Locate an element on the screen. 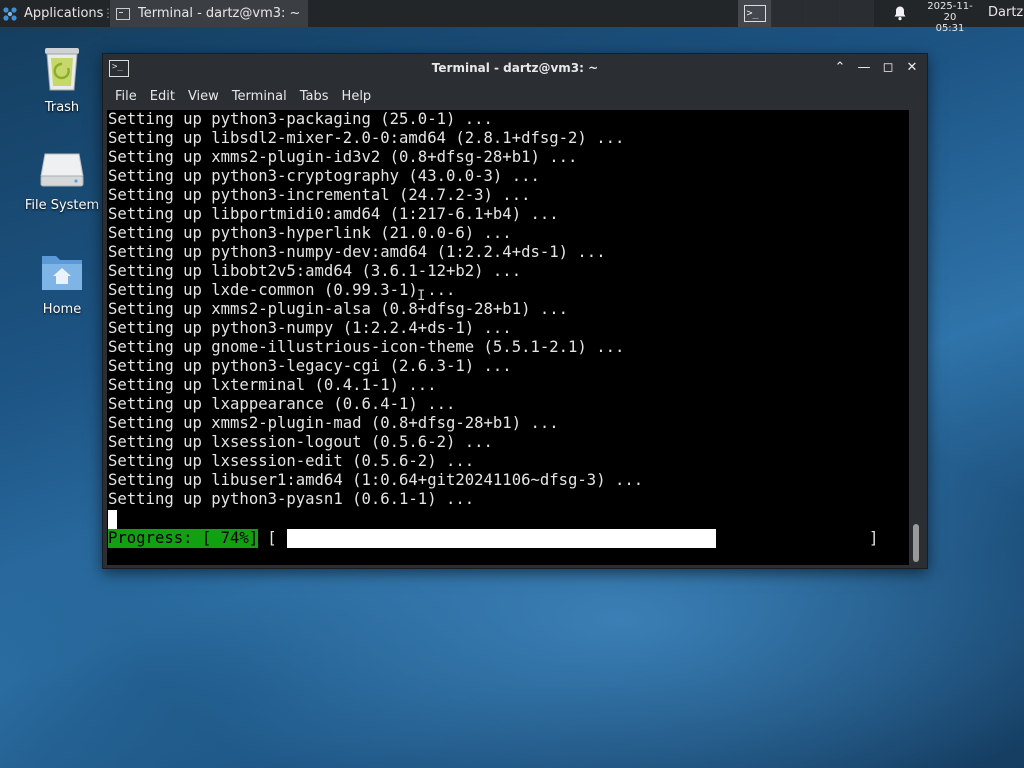 The height and width of the screenshot is (768, 1024). menu-tabs: Tabs is located at coordinates (314, 96).